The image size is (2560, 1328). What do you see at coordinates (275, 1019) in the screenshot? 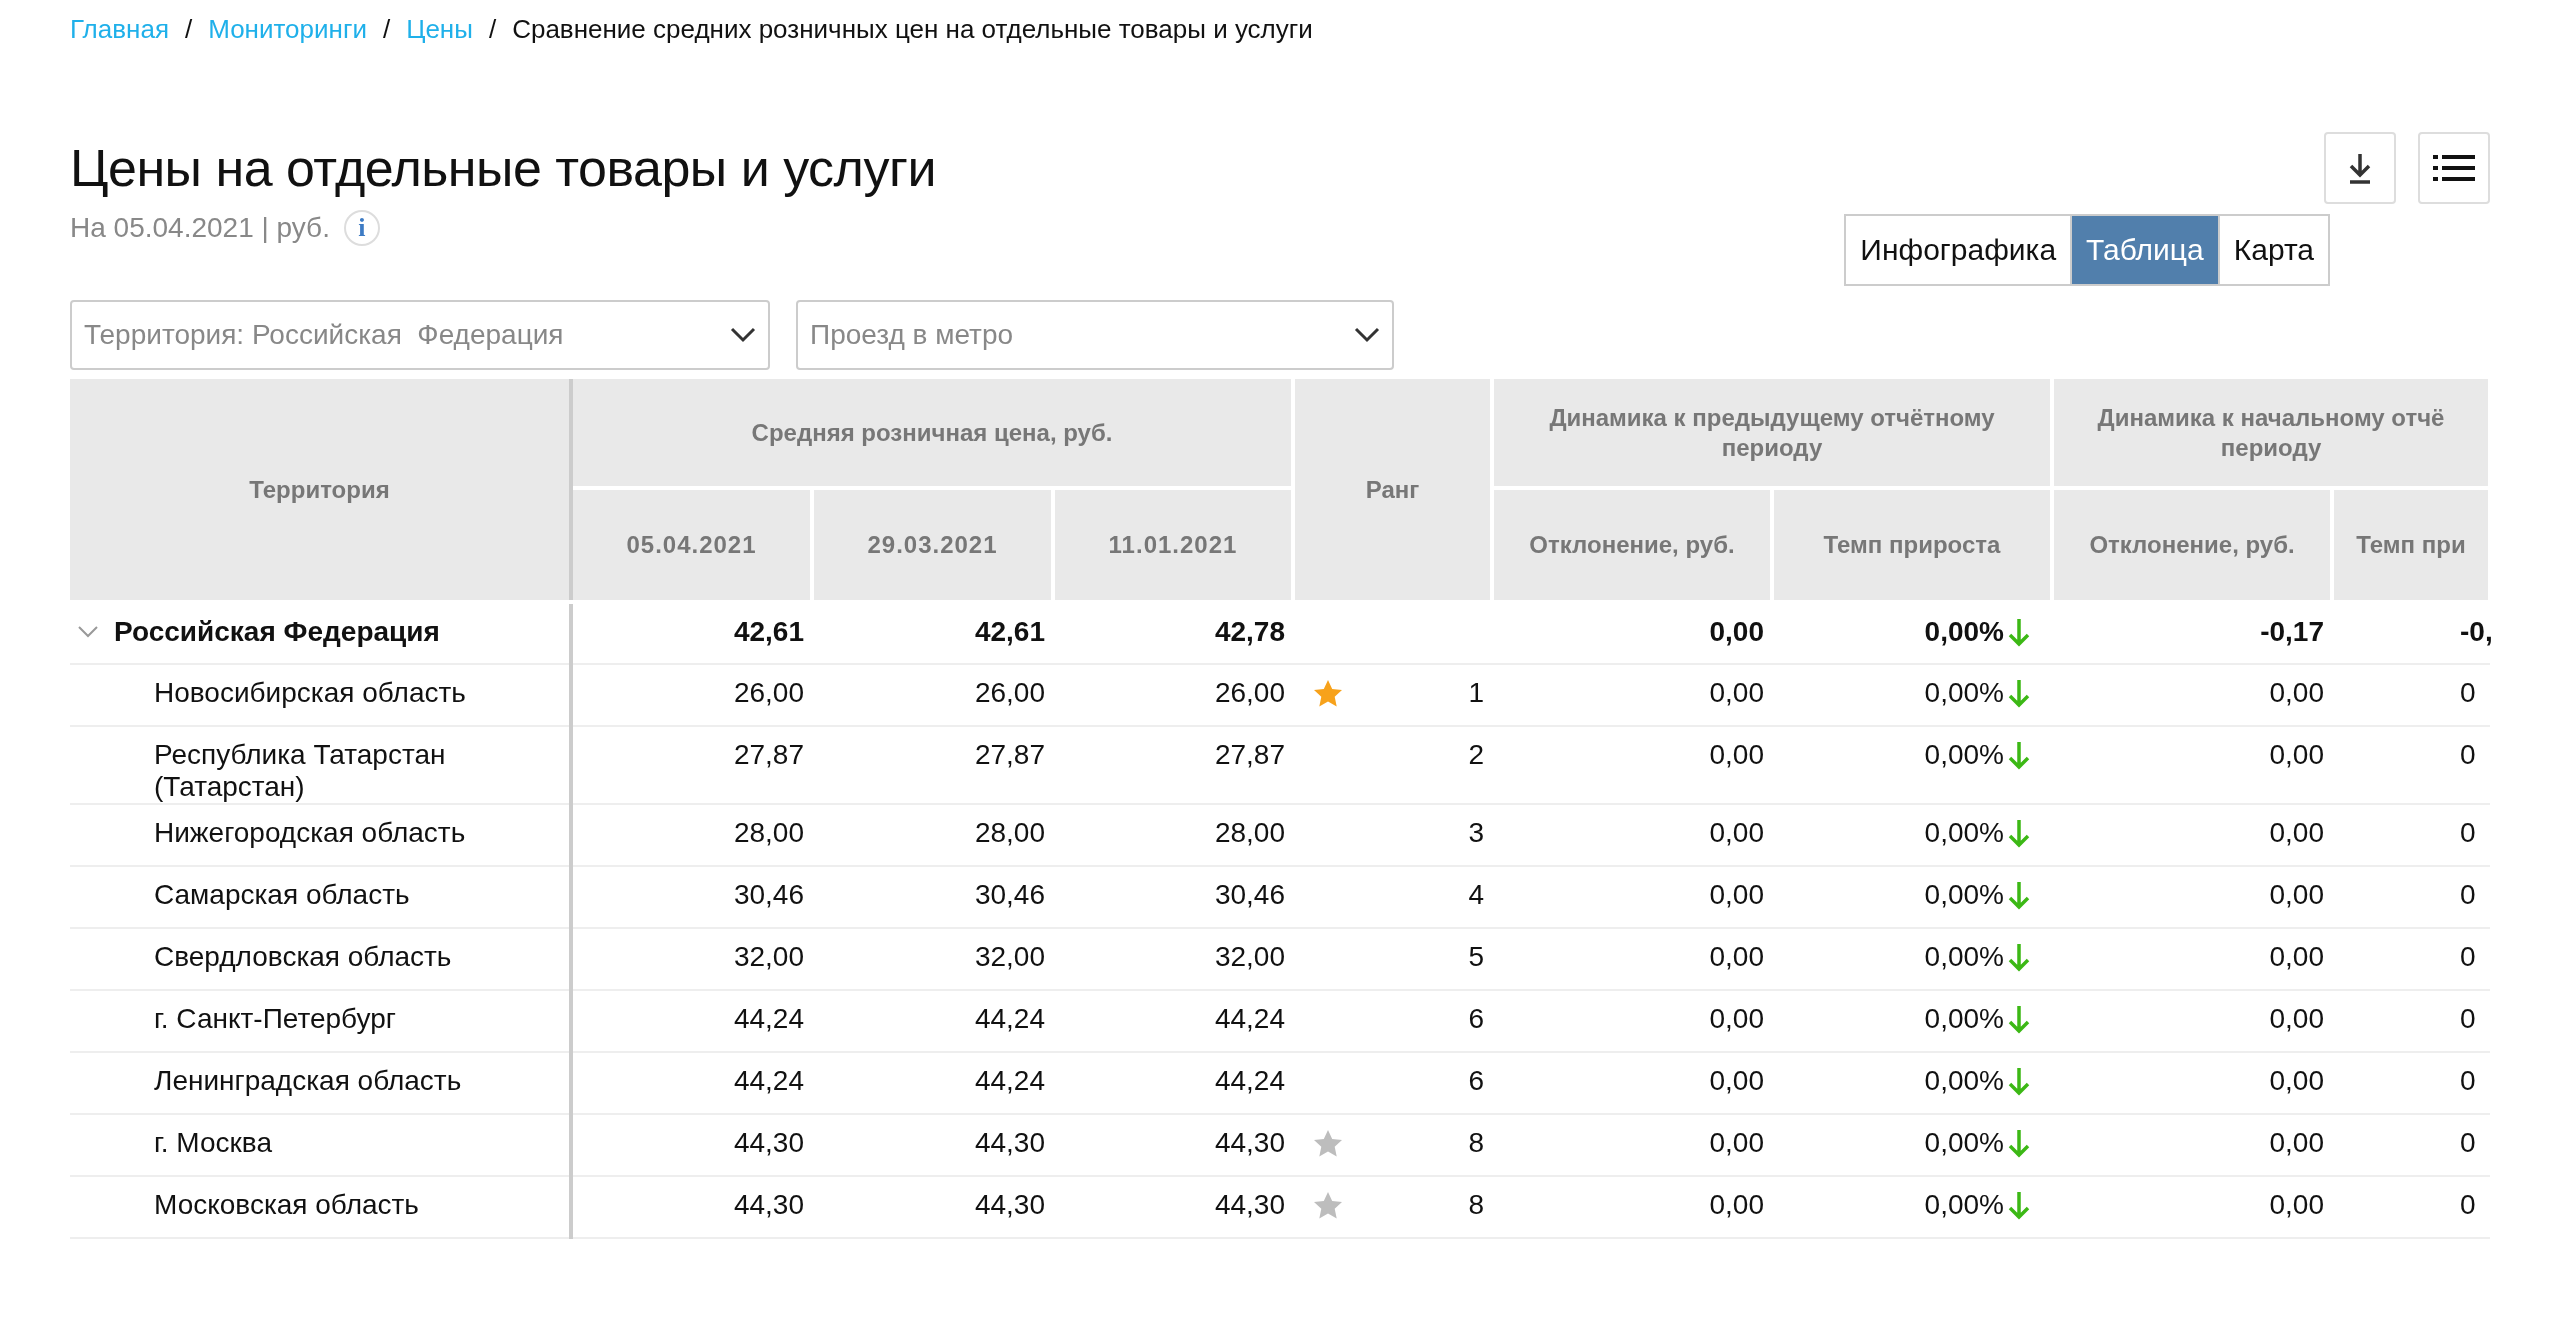
I see `territory-name: г. Санкт-Петербург` at bounding box center [275, 1019].